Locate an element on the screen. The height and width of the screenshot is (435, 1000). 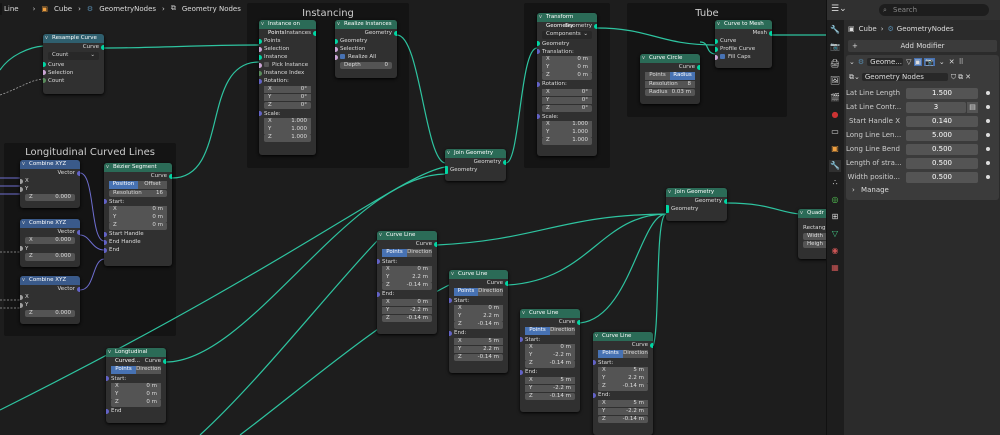
rotation-y: Y 0° is located at coordinates (287, 97).